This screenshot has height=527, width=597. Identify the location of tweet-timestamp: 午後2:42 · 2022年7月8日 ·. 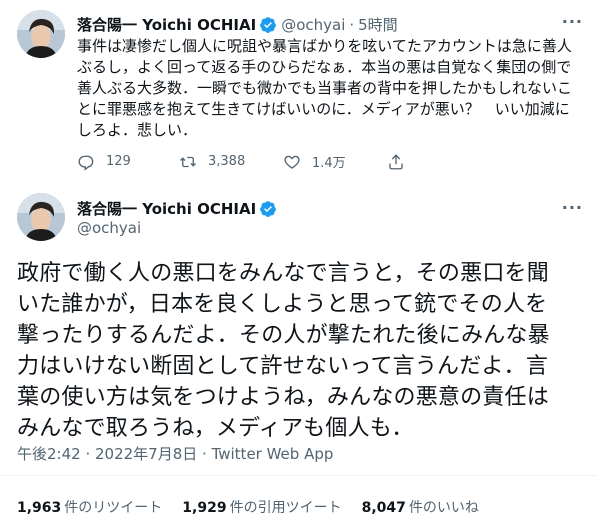
(114, 454).